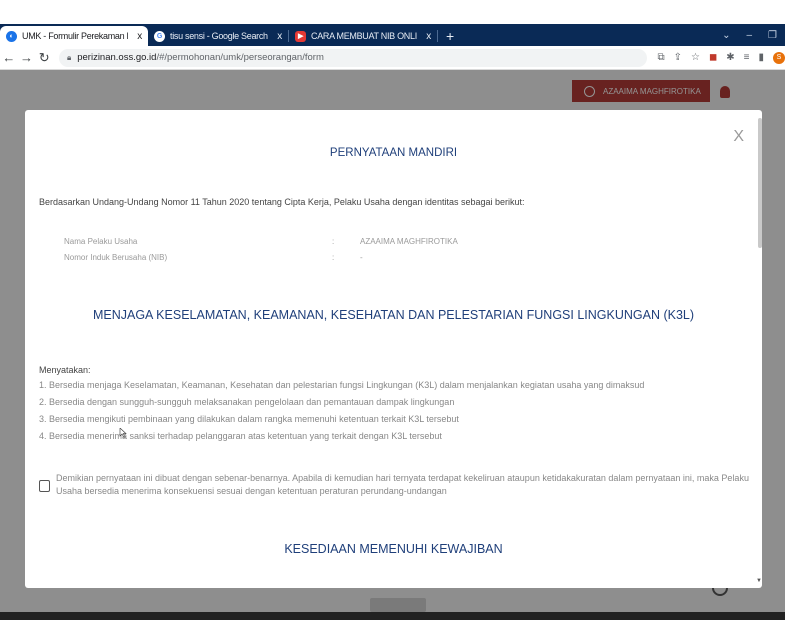 This screenshot has height=620, width=785. I want to click on top-strip, so click(392, 12).